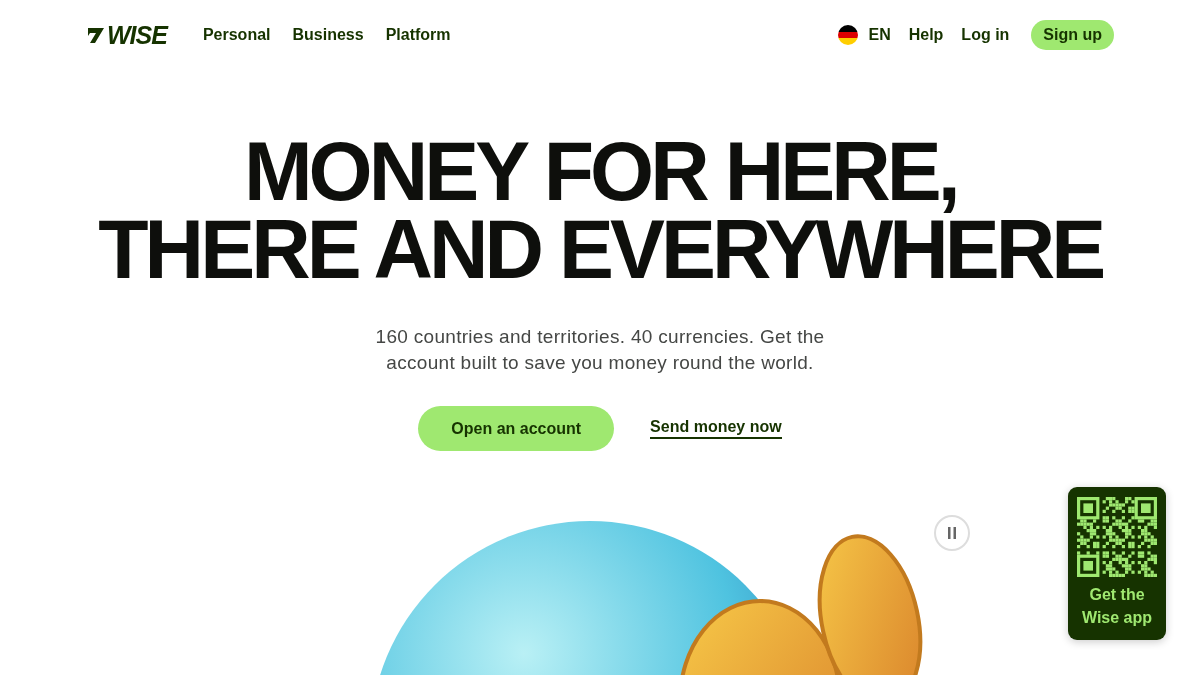 This screenshot has height=675, width=1200. I want to click on wise-logo: WISE, so click(126, 35).